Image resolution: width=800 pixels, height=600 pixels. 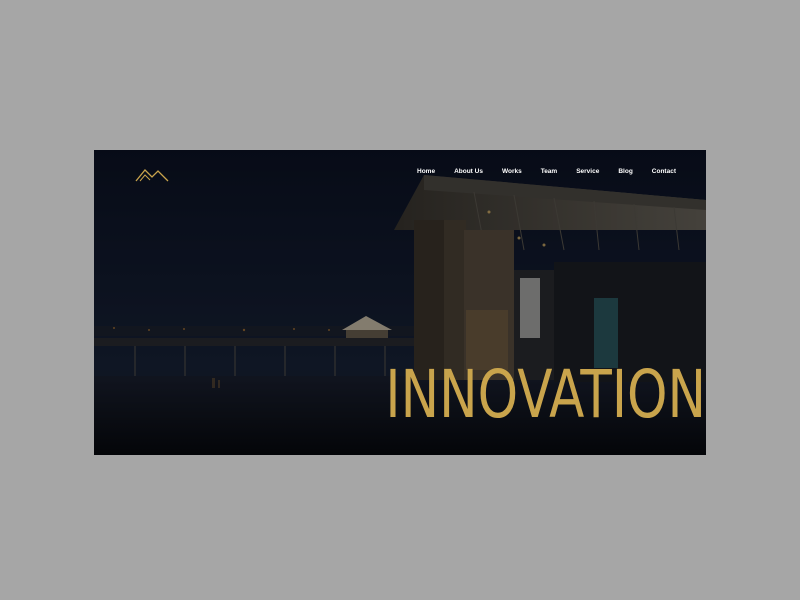 What do you see at coordinates (549, 171) in the screenshot?
I see `nav-item-team: Team` at bounding box center [549, 171].